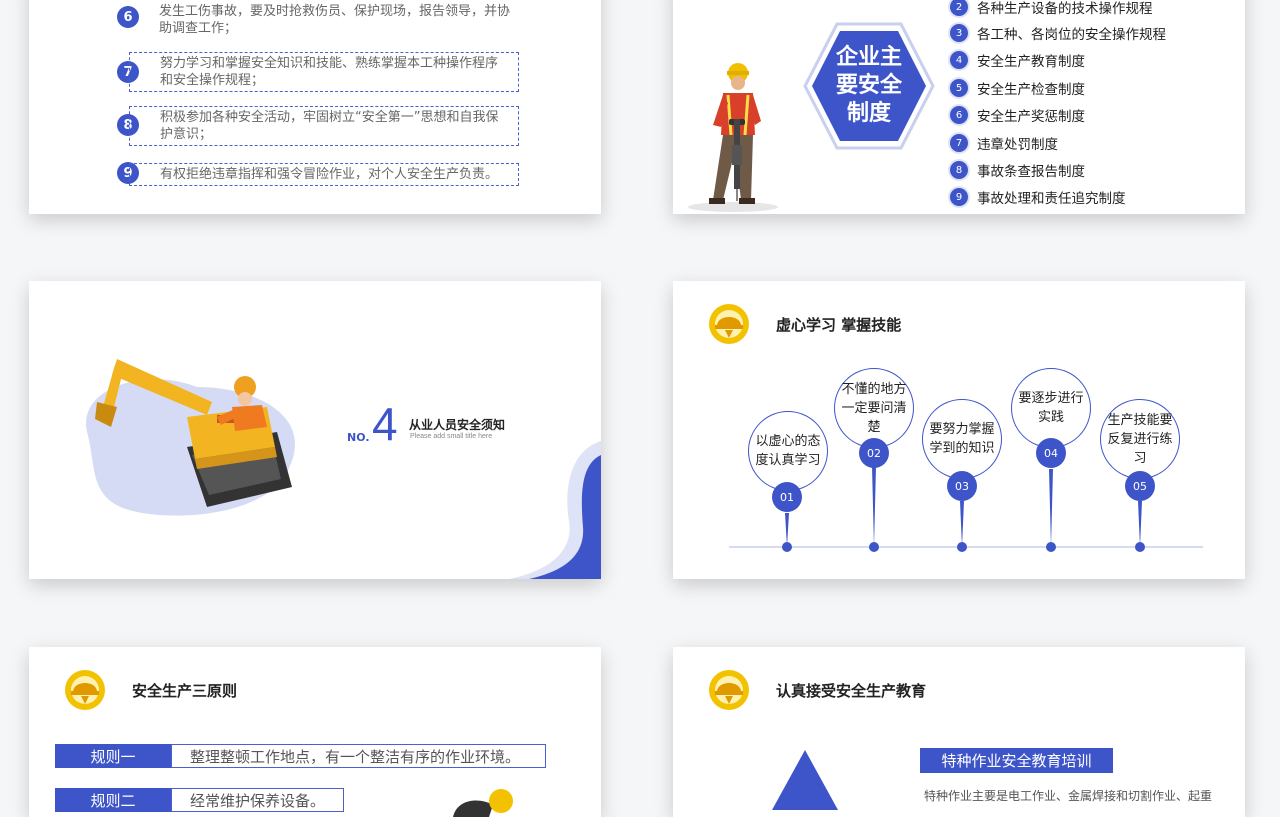 The image size is (1280, 817). Describe the element at coordinates (1068, 796) in the screenshot. I see `education-paragraph: 特种作业主要是电工作业、金属焊接和切割作业、起重` at that location.